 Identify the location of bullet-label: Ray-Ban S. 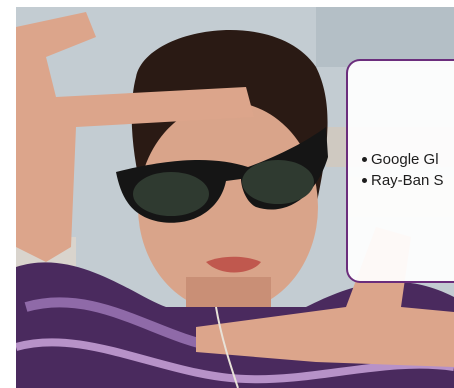
(407, 180).